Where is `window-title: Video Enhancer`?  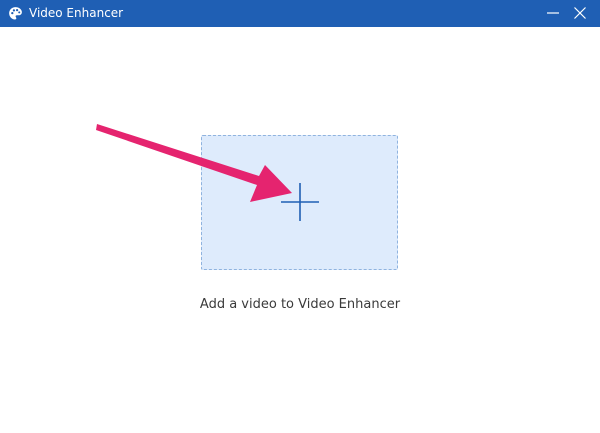 window-title: Video Enhancer is located at coordinates (76, 13).